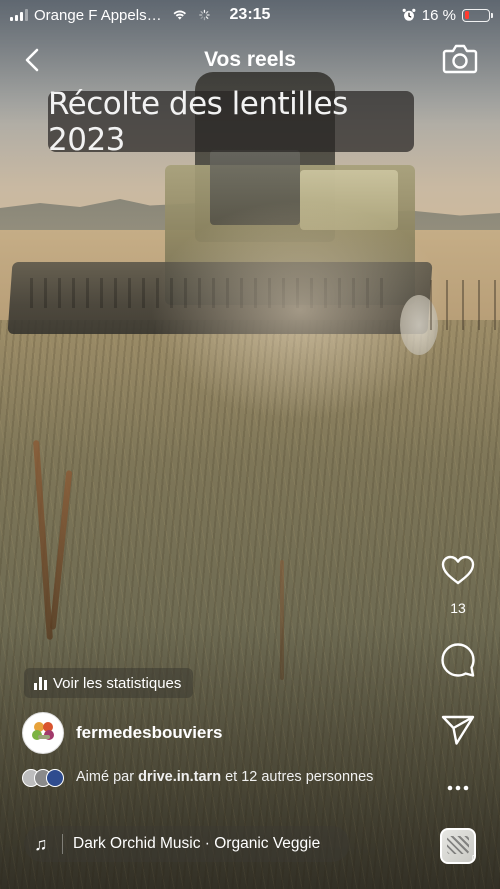 Image resolution: width=500 pixels, height=889 pixels. I want to click on top-nav: Vos reels, so click(250, 60).